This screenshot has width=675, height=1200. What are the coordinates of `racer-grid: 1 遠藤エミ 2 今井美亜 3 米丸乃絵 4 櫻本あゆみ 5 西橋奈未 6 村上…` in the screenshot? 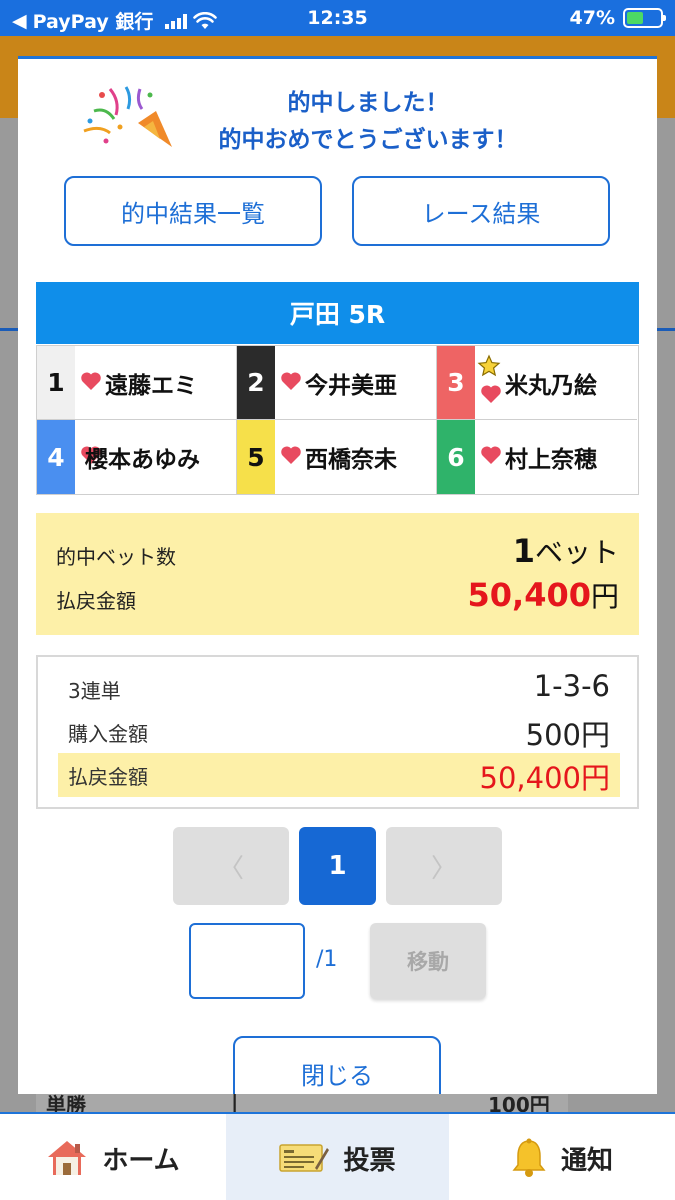 It's located at (337, 420).